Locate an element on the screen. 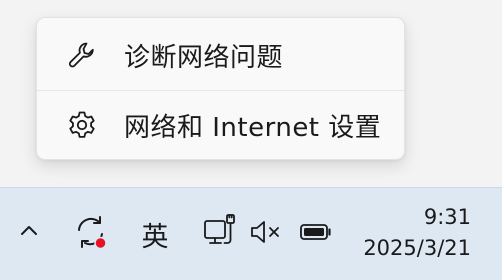 This screenshot has height=280, width=502. network-ethernet-icon is located at coordinates (220, 233).